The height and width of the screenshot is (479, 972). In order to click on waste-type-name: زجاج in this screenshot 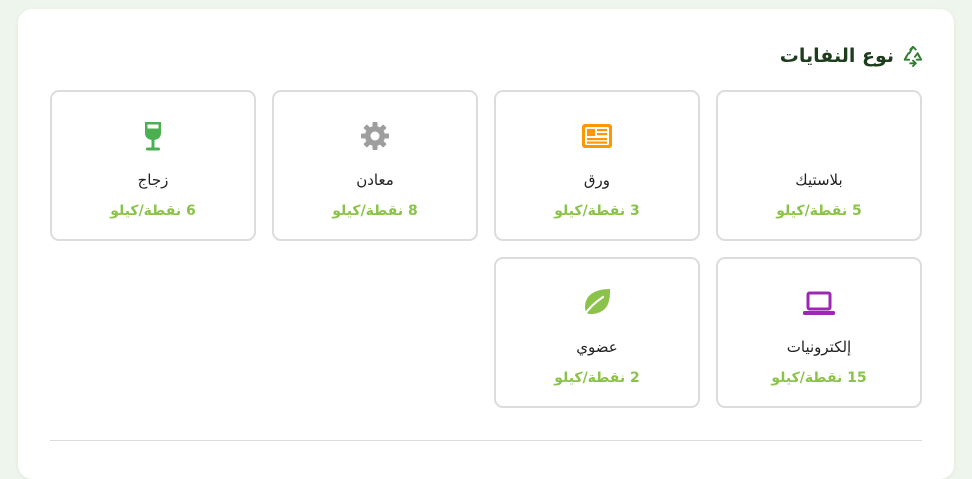, I will do `click(153, 180)`.